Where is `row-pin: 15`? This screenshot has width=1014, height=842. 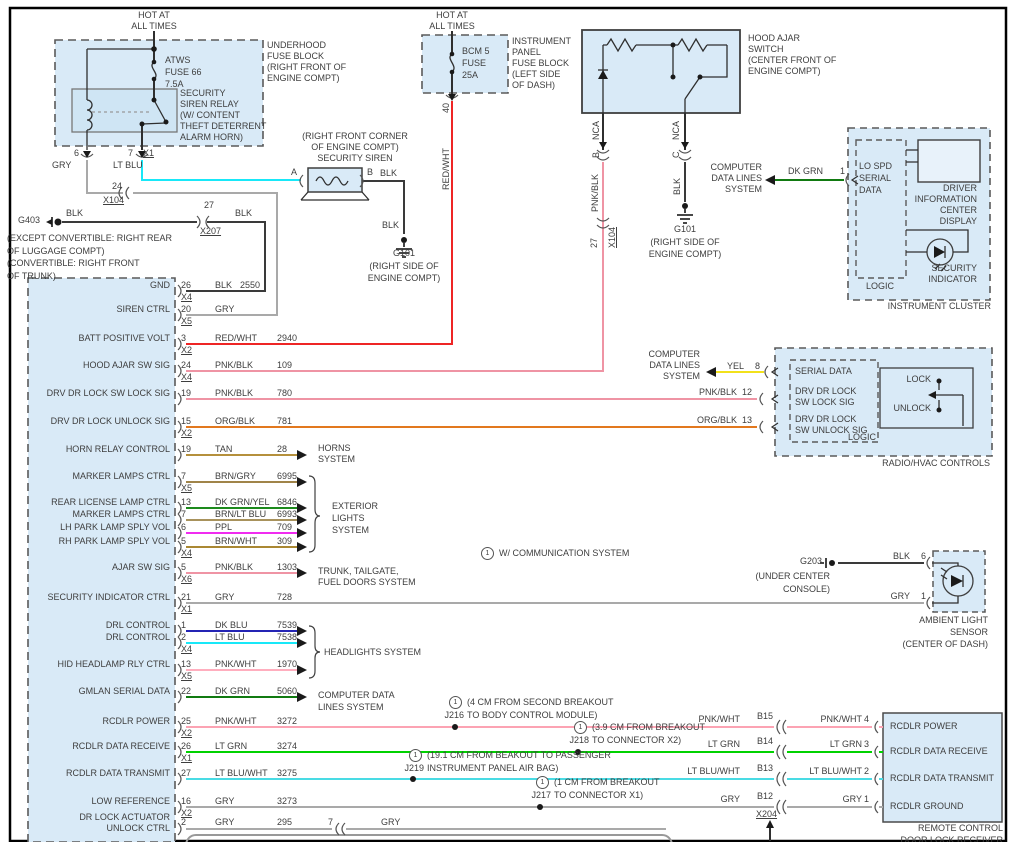 row-pin: 15 is located at coordinates (186, 421).